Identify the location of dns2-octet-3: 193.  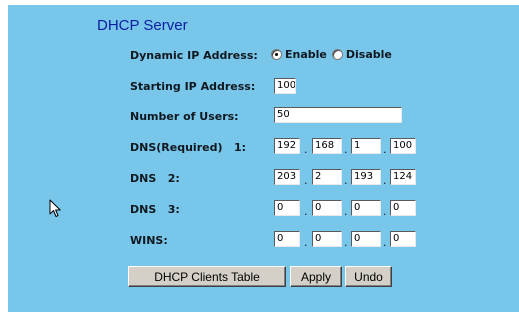
(366, 177).